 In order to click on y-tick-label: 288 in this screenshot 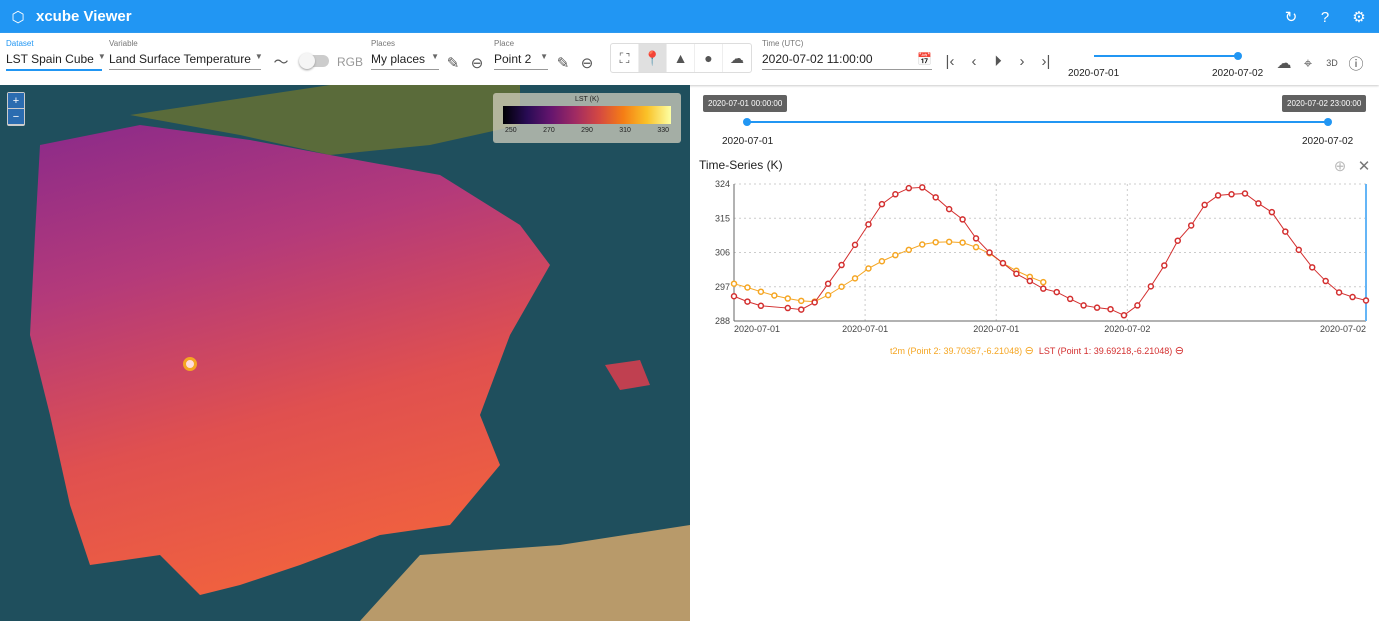, I will do `click(722, 321)`.